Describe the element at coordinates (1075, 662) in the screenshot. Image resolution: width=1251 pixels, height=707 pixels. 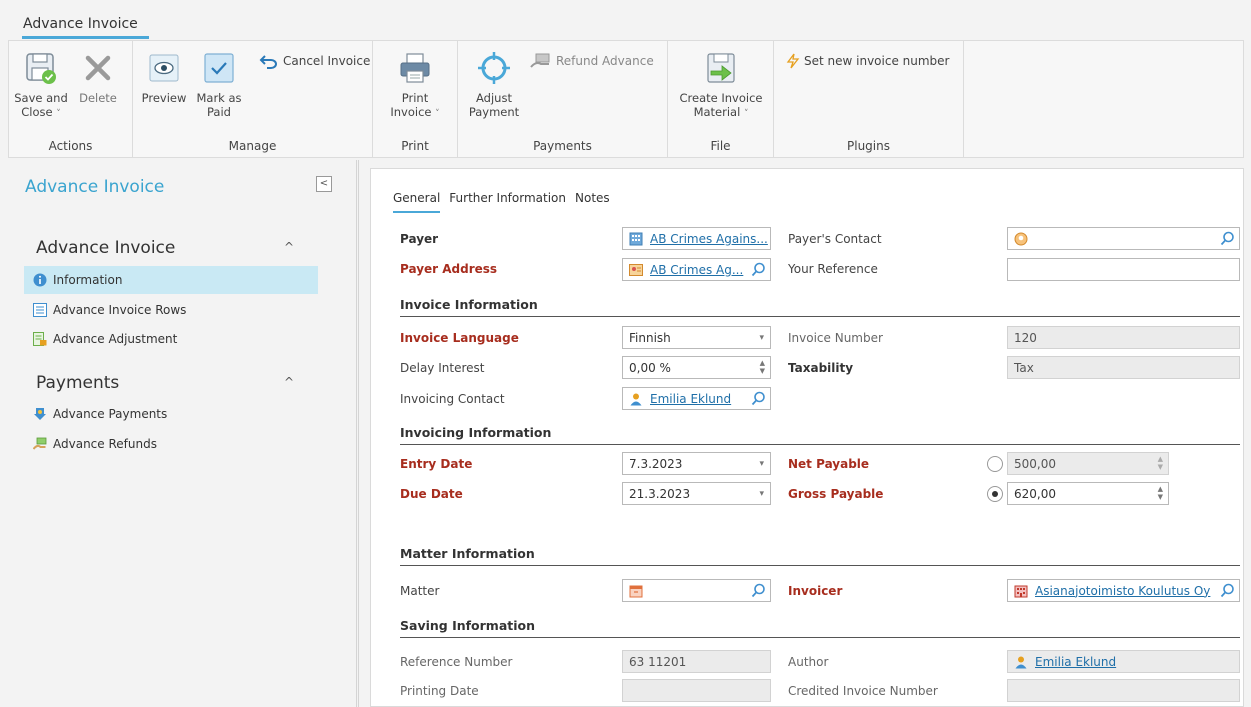
I see `author-link: Emilia Eklund` at that location.